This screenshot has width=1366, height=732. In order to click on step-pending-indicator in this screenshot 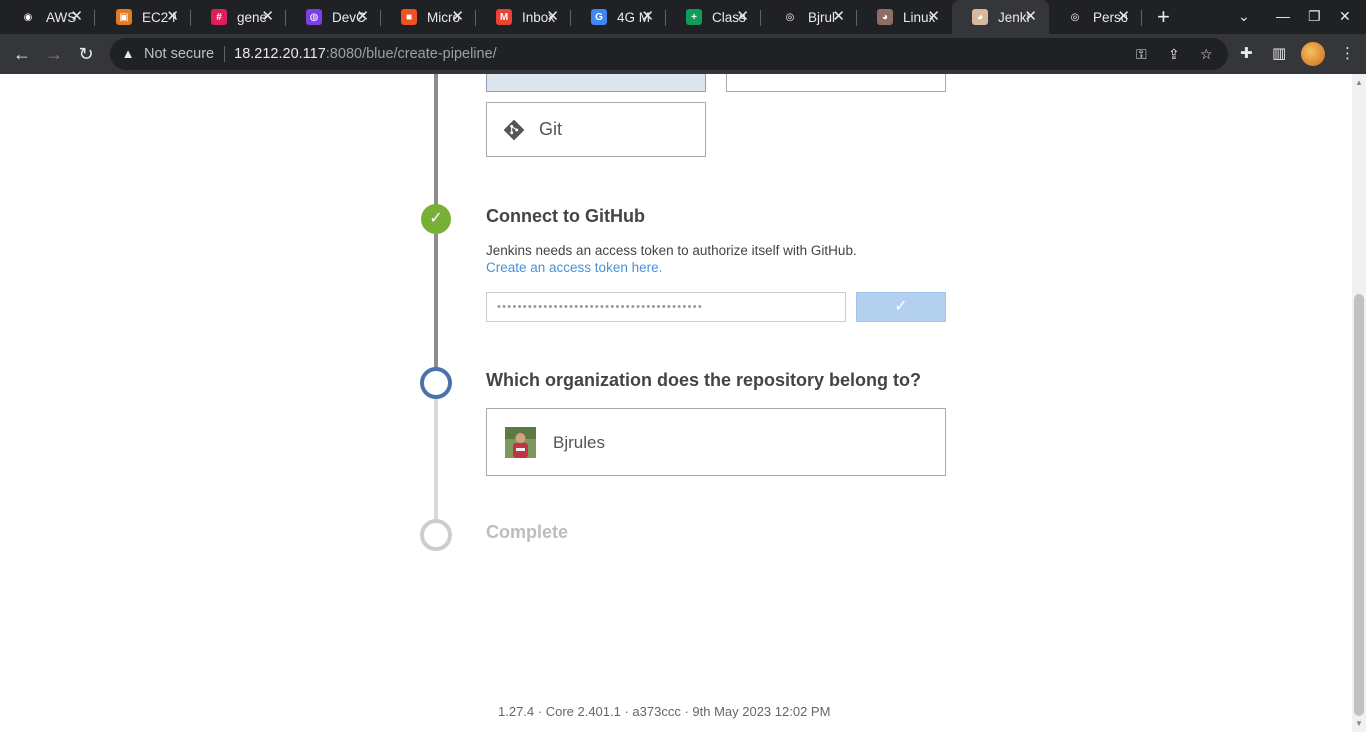, I will do `click(436, 535)`.